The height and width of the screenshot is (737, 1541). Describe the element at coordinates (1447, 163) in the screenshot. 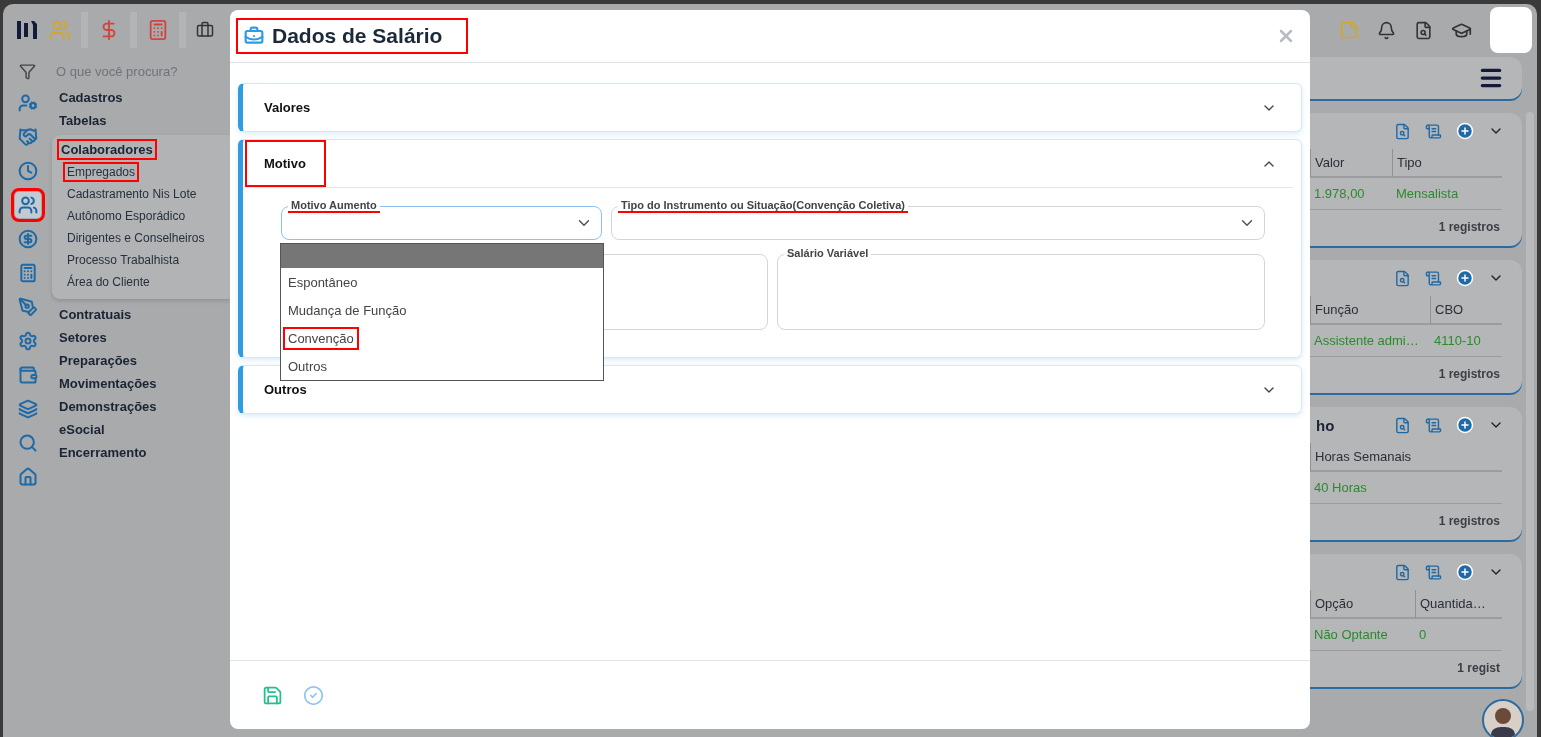

I see `column-header: Tipo` at that location.